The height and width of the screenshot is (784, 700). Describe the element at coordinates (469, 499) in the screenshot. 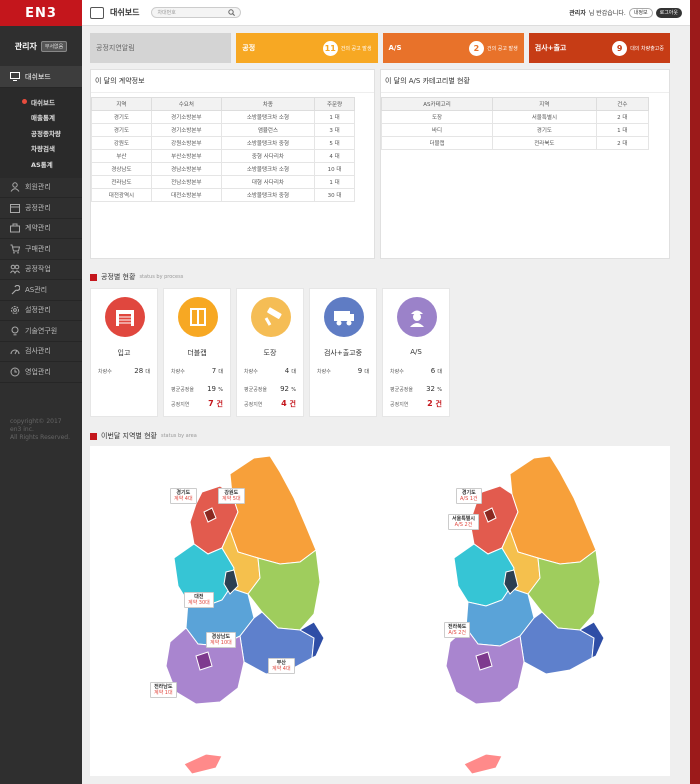

I see `region-value: A/S 1건` at that location.